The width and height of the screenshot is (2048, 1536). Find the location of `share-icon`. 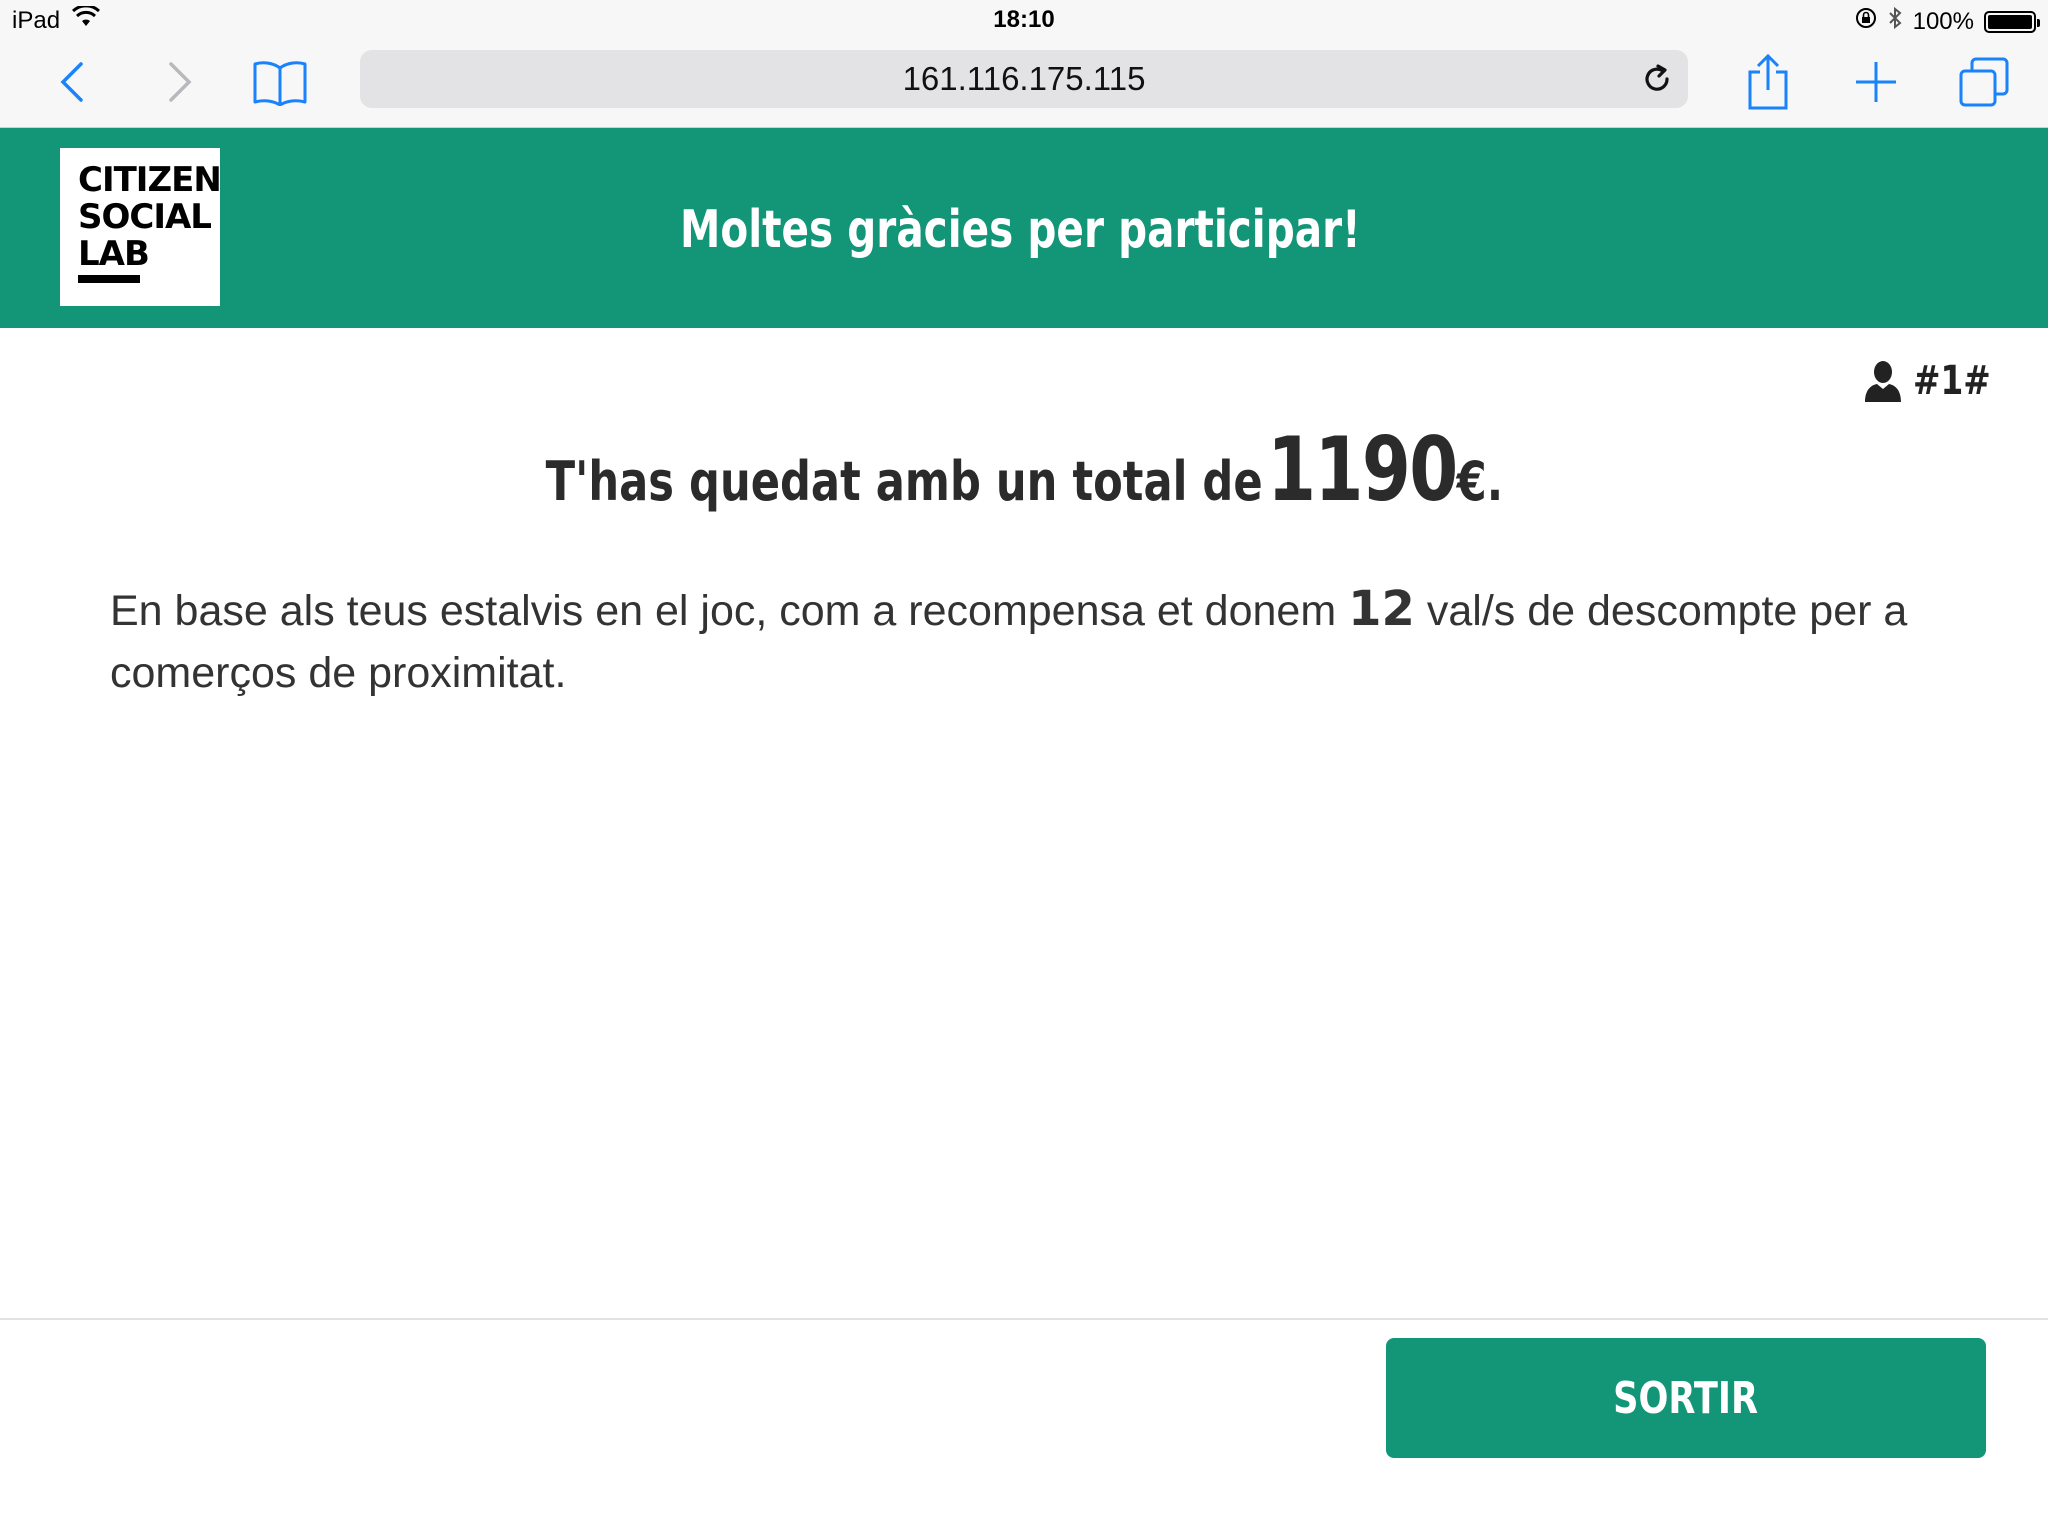

share-icon is located at coordinates (1768, 82).